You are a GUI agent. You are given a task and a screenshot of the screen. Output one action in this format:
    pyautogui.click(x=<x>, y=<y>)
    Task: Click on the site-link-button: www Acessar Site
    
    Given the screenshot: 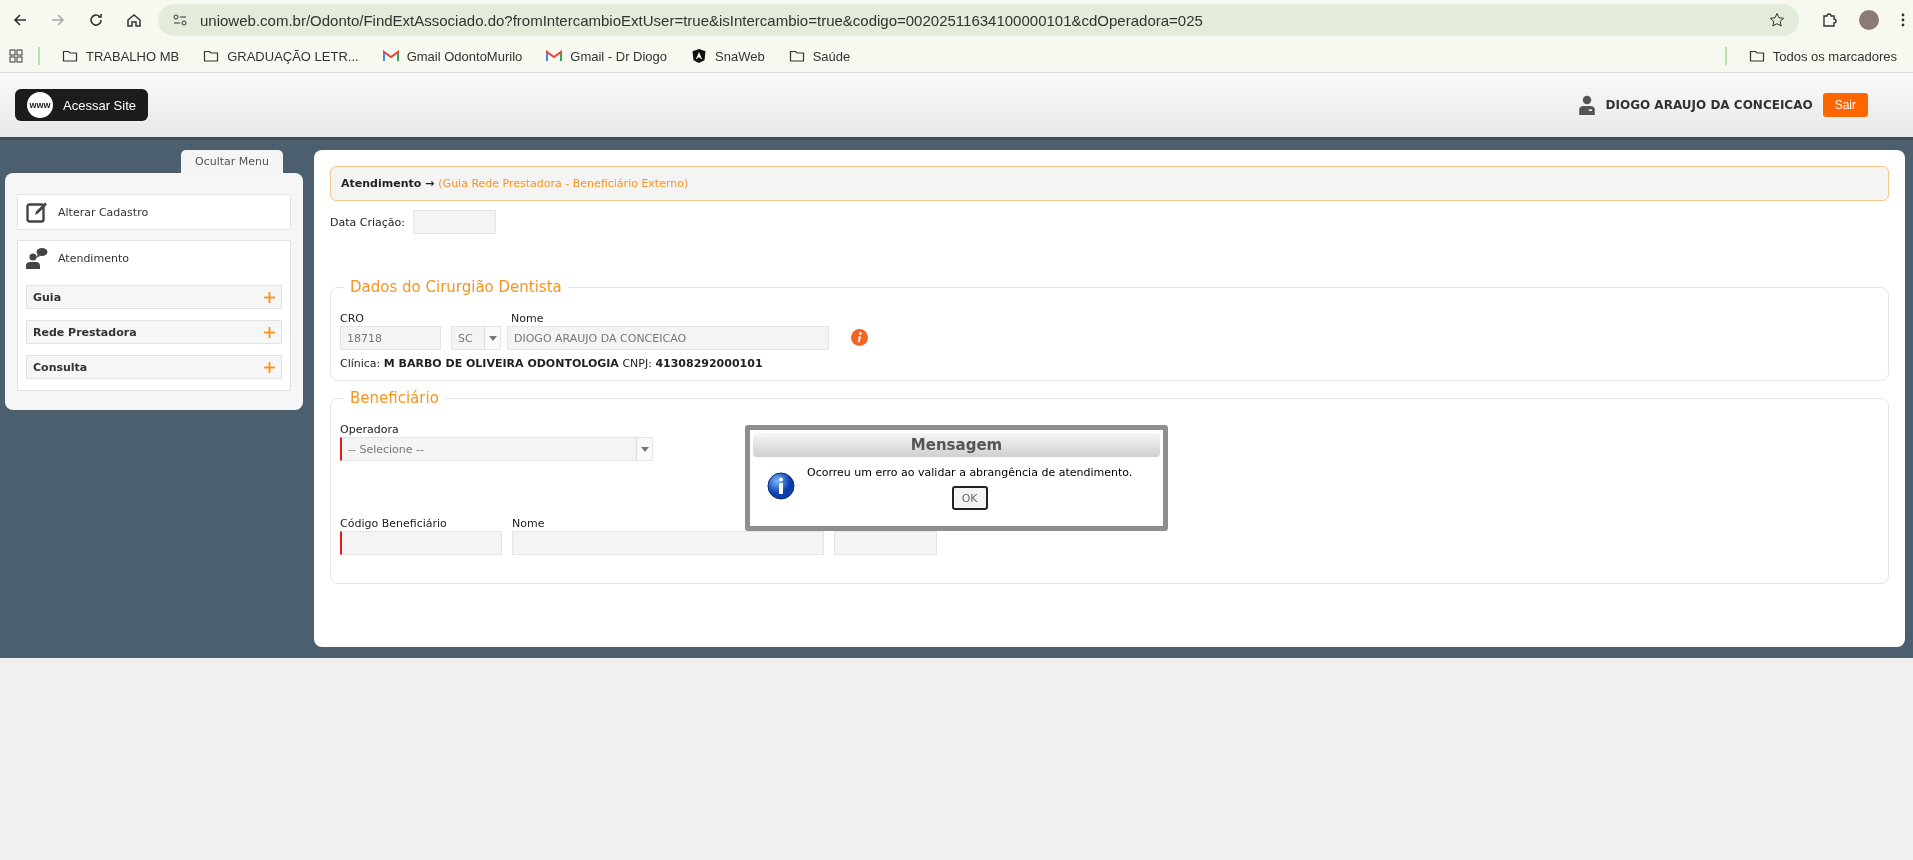 What is the action you would take?
    pyautogui.click(x=81, y=105)
    